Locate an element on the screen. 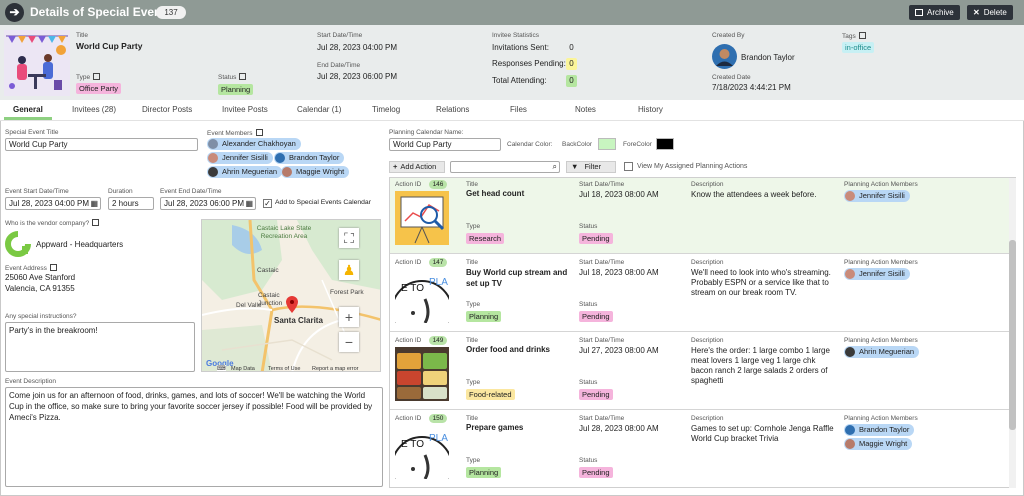  tab-timelog: Timelog is located at coordinates (386, 109).